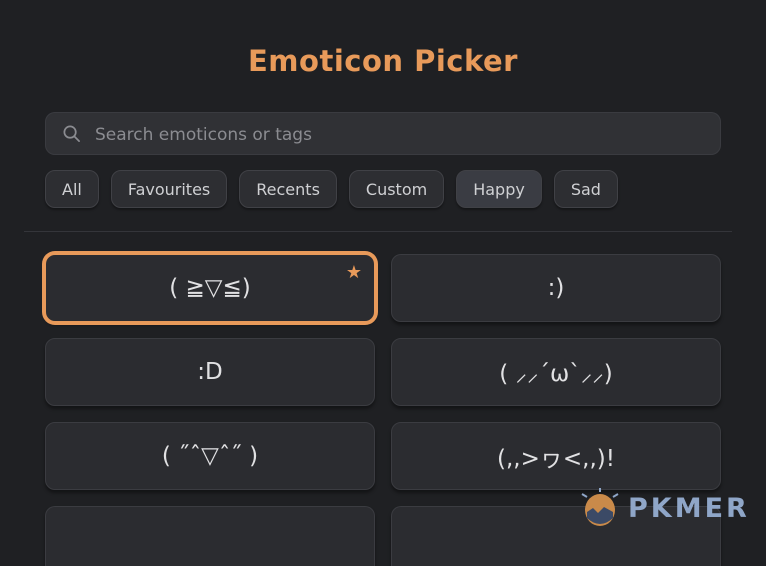 This screenshot has height=566, width=766. What do you see at coordinates (396, 189) in the screenshot?
I see `filter-chip-custom: Custom` at bounding box center [396, 189].